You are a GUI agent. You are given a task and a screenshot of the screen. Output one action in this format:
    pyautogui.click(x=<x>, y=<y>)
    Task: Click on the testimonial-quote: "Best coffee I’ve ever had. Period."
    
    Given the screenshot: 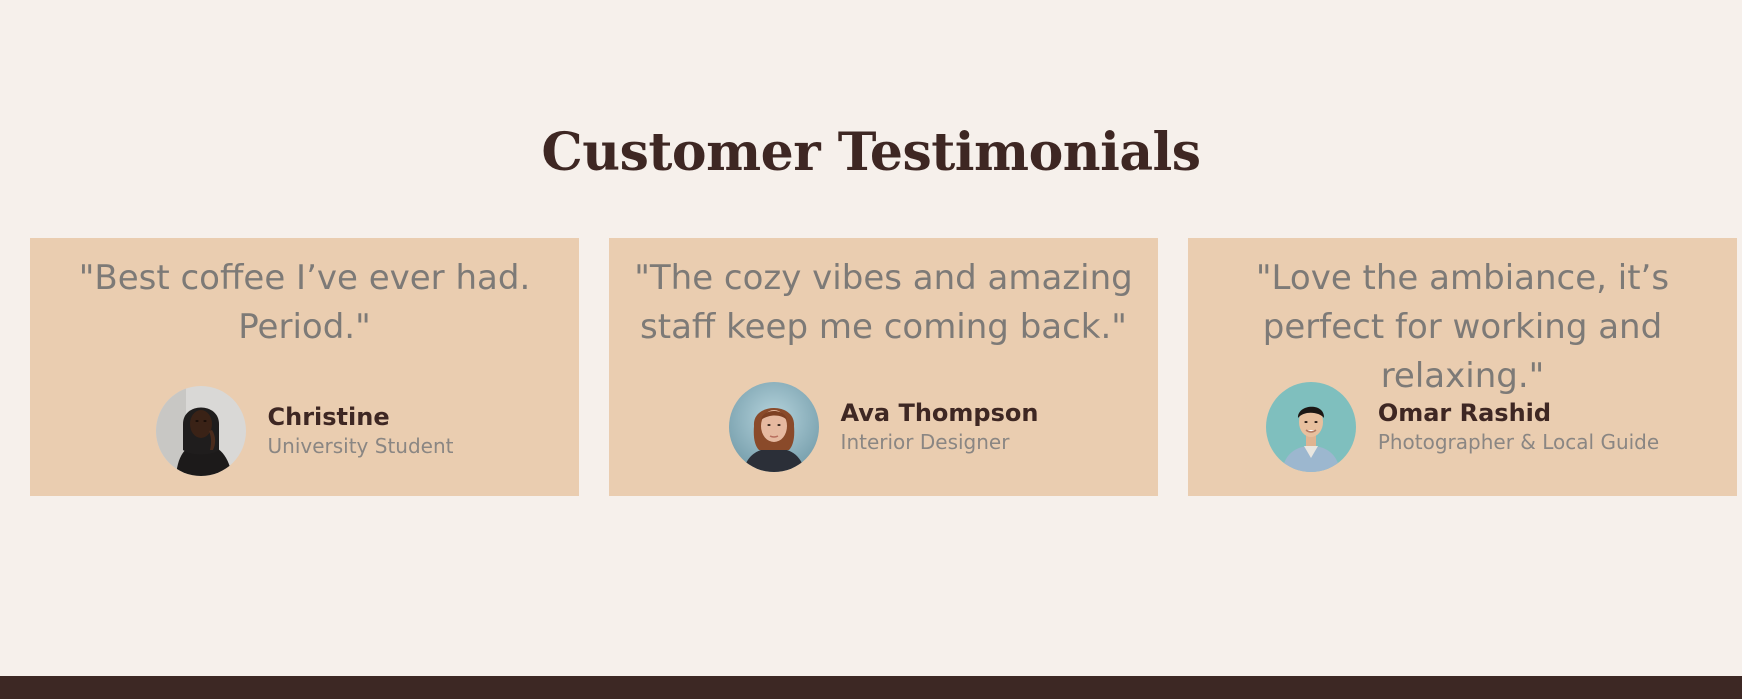 What is the action you would take?
    pyautogui.click(x=304, y=302)
    